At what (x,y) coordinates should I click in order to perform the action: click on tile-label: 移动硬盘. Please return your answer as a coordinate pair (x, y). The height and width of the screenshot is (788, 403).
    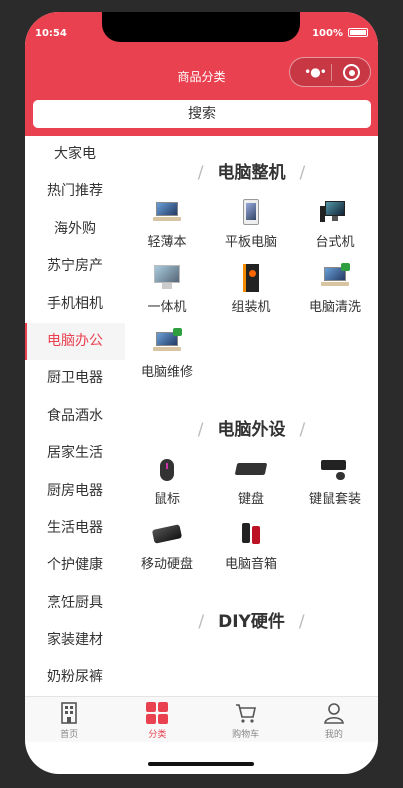
    Looking at the image, I should click on (166, 564).